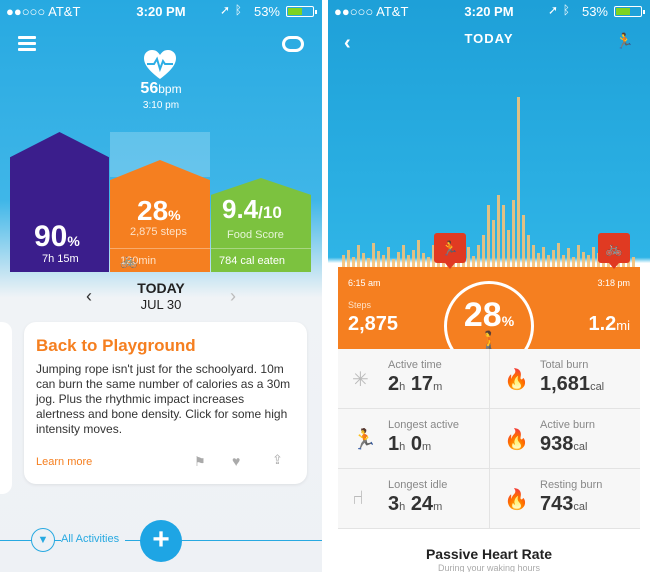 The image size is (650, 572). What do you see at coordinates (160, 64) in the screenshot?
I see `heart-rate-icon` at bounding box center [160, 64].